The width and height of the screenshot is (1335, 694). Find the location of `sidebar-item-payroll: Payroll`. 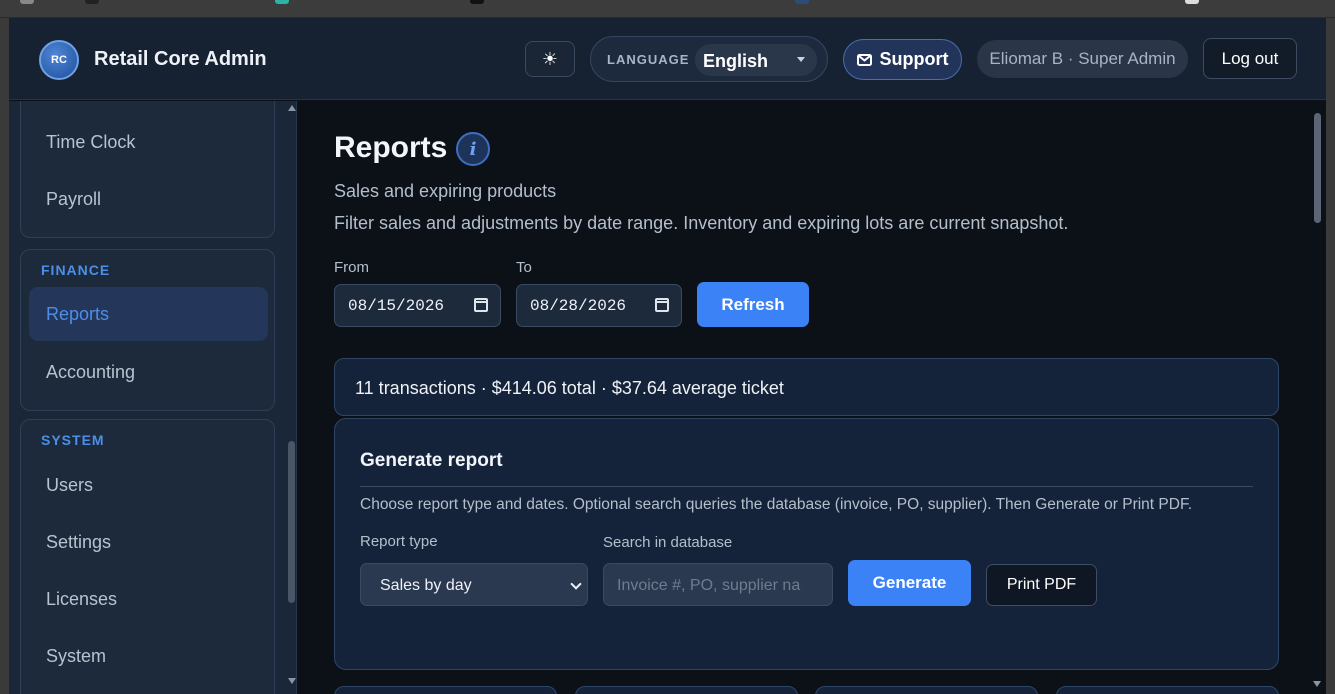

sidebar-item-payroll: Payroll is located at coordinates (73, 199).